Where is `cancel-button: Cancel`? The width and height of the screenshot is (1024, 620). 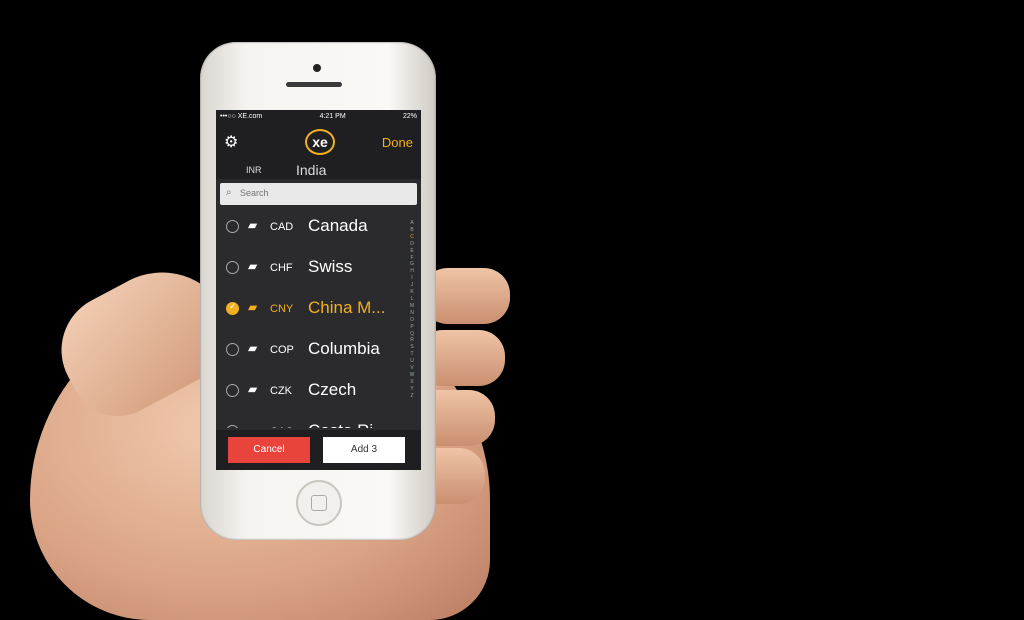
cancel-button: Cancel is located at coordinates (269, 450).